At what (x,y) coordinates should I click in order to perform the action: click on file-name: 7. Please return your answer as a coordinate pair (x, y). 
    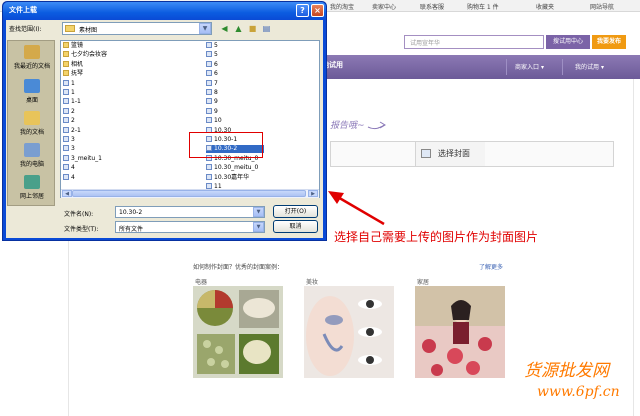
    Looking at the image, I should click on (216, 83).